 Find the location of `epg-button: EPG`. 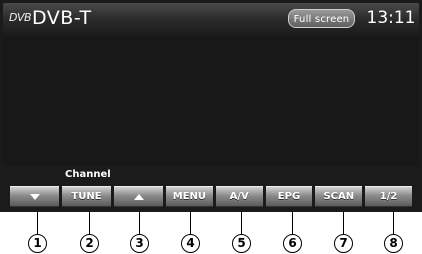

epg-button: EPG is located at coordinates (289, 196).